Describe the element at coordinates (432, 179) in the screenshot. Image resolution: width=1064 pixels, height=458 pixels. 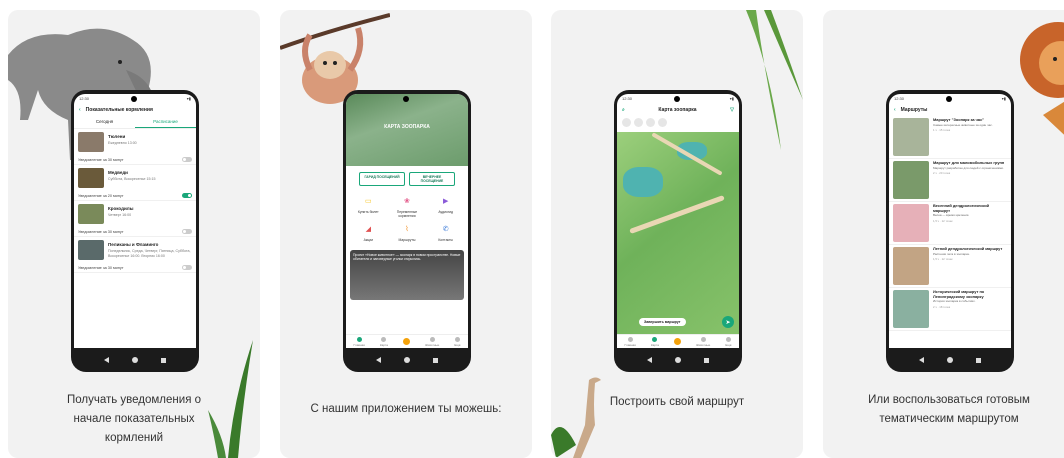
I see `evening-visit-button: ВЕЧЕРНЕЕ ПОСЕЩЕНИЕ` at that location.